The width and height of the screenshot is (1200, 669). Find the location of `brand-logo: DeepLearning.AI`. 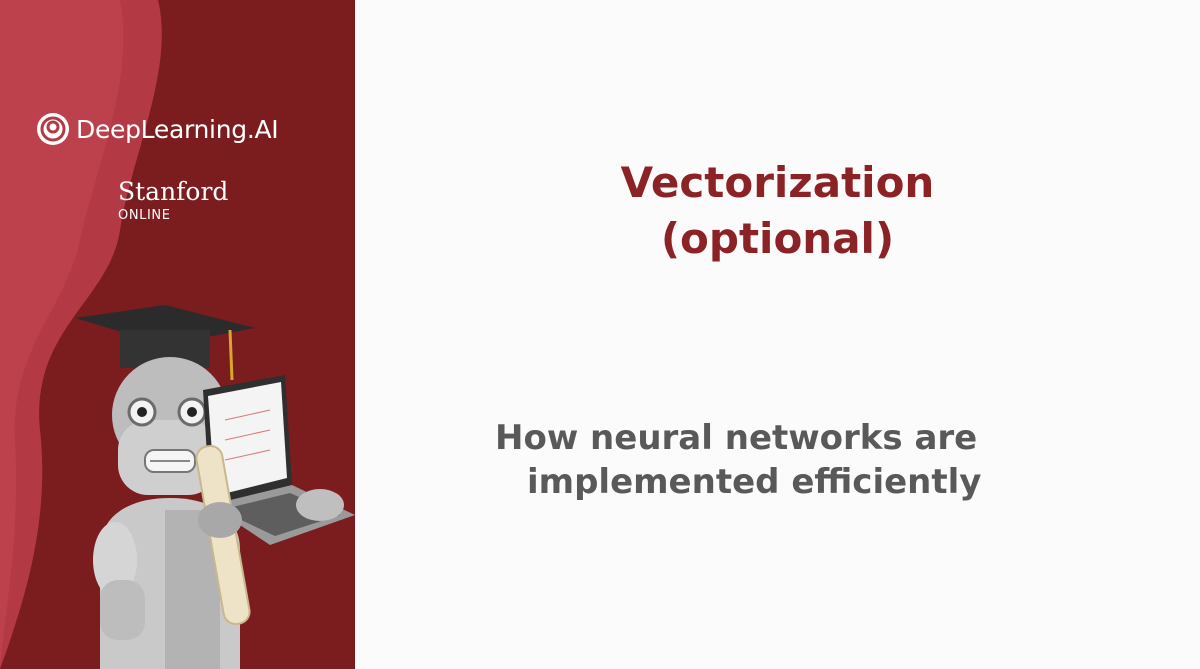

brand-logo: DeepLearning.AI is located at coordinates (157, 129).